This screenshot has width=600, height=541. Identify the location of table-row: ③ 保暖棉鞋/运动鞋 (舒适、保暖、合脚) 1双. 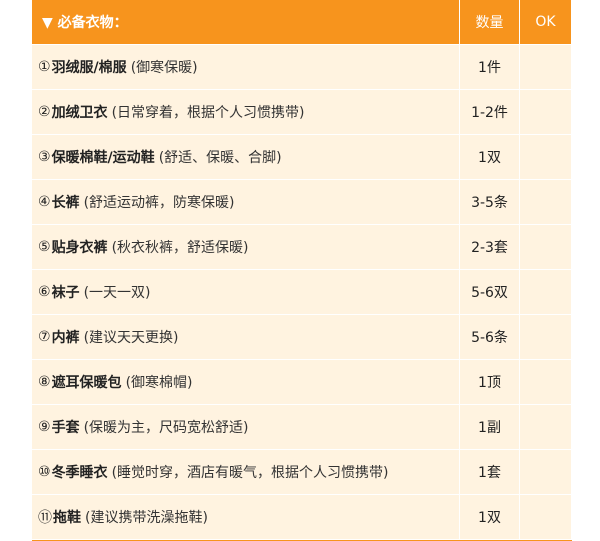
(302, 157).